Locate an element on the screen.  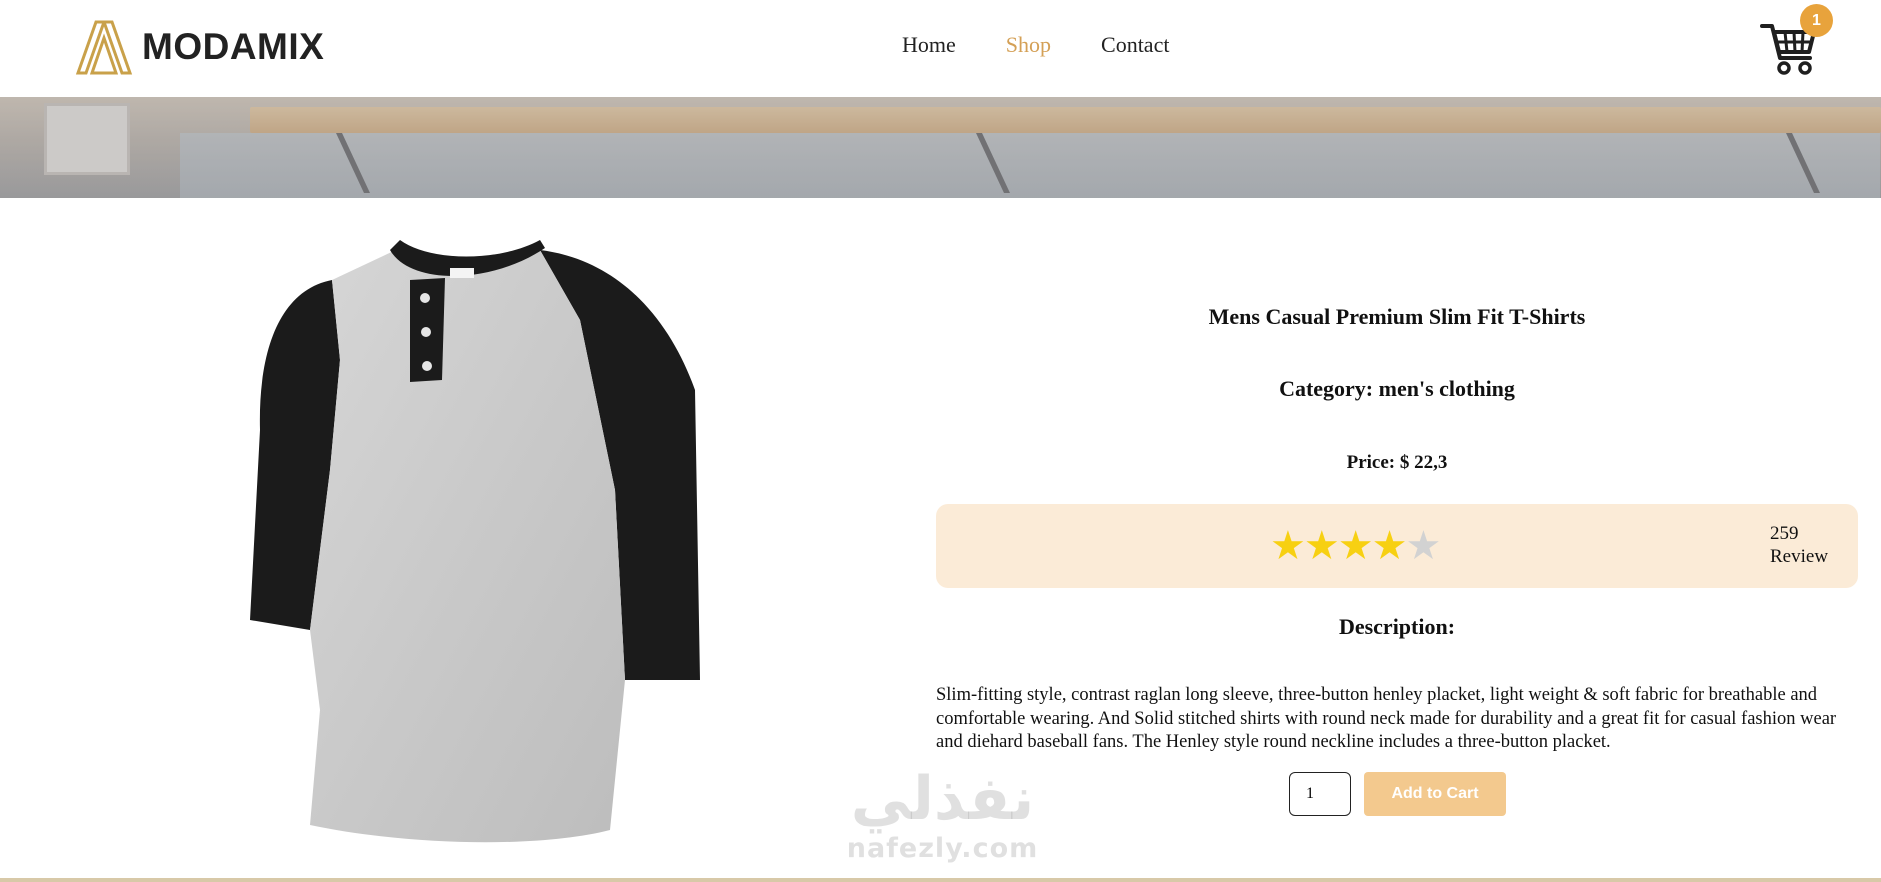
footer-divider is located at coordinates (940, 880).